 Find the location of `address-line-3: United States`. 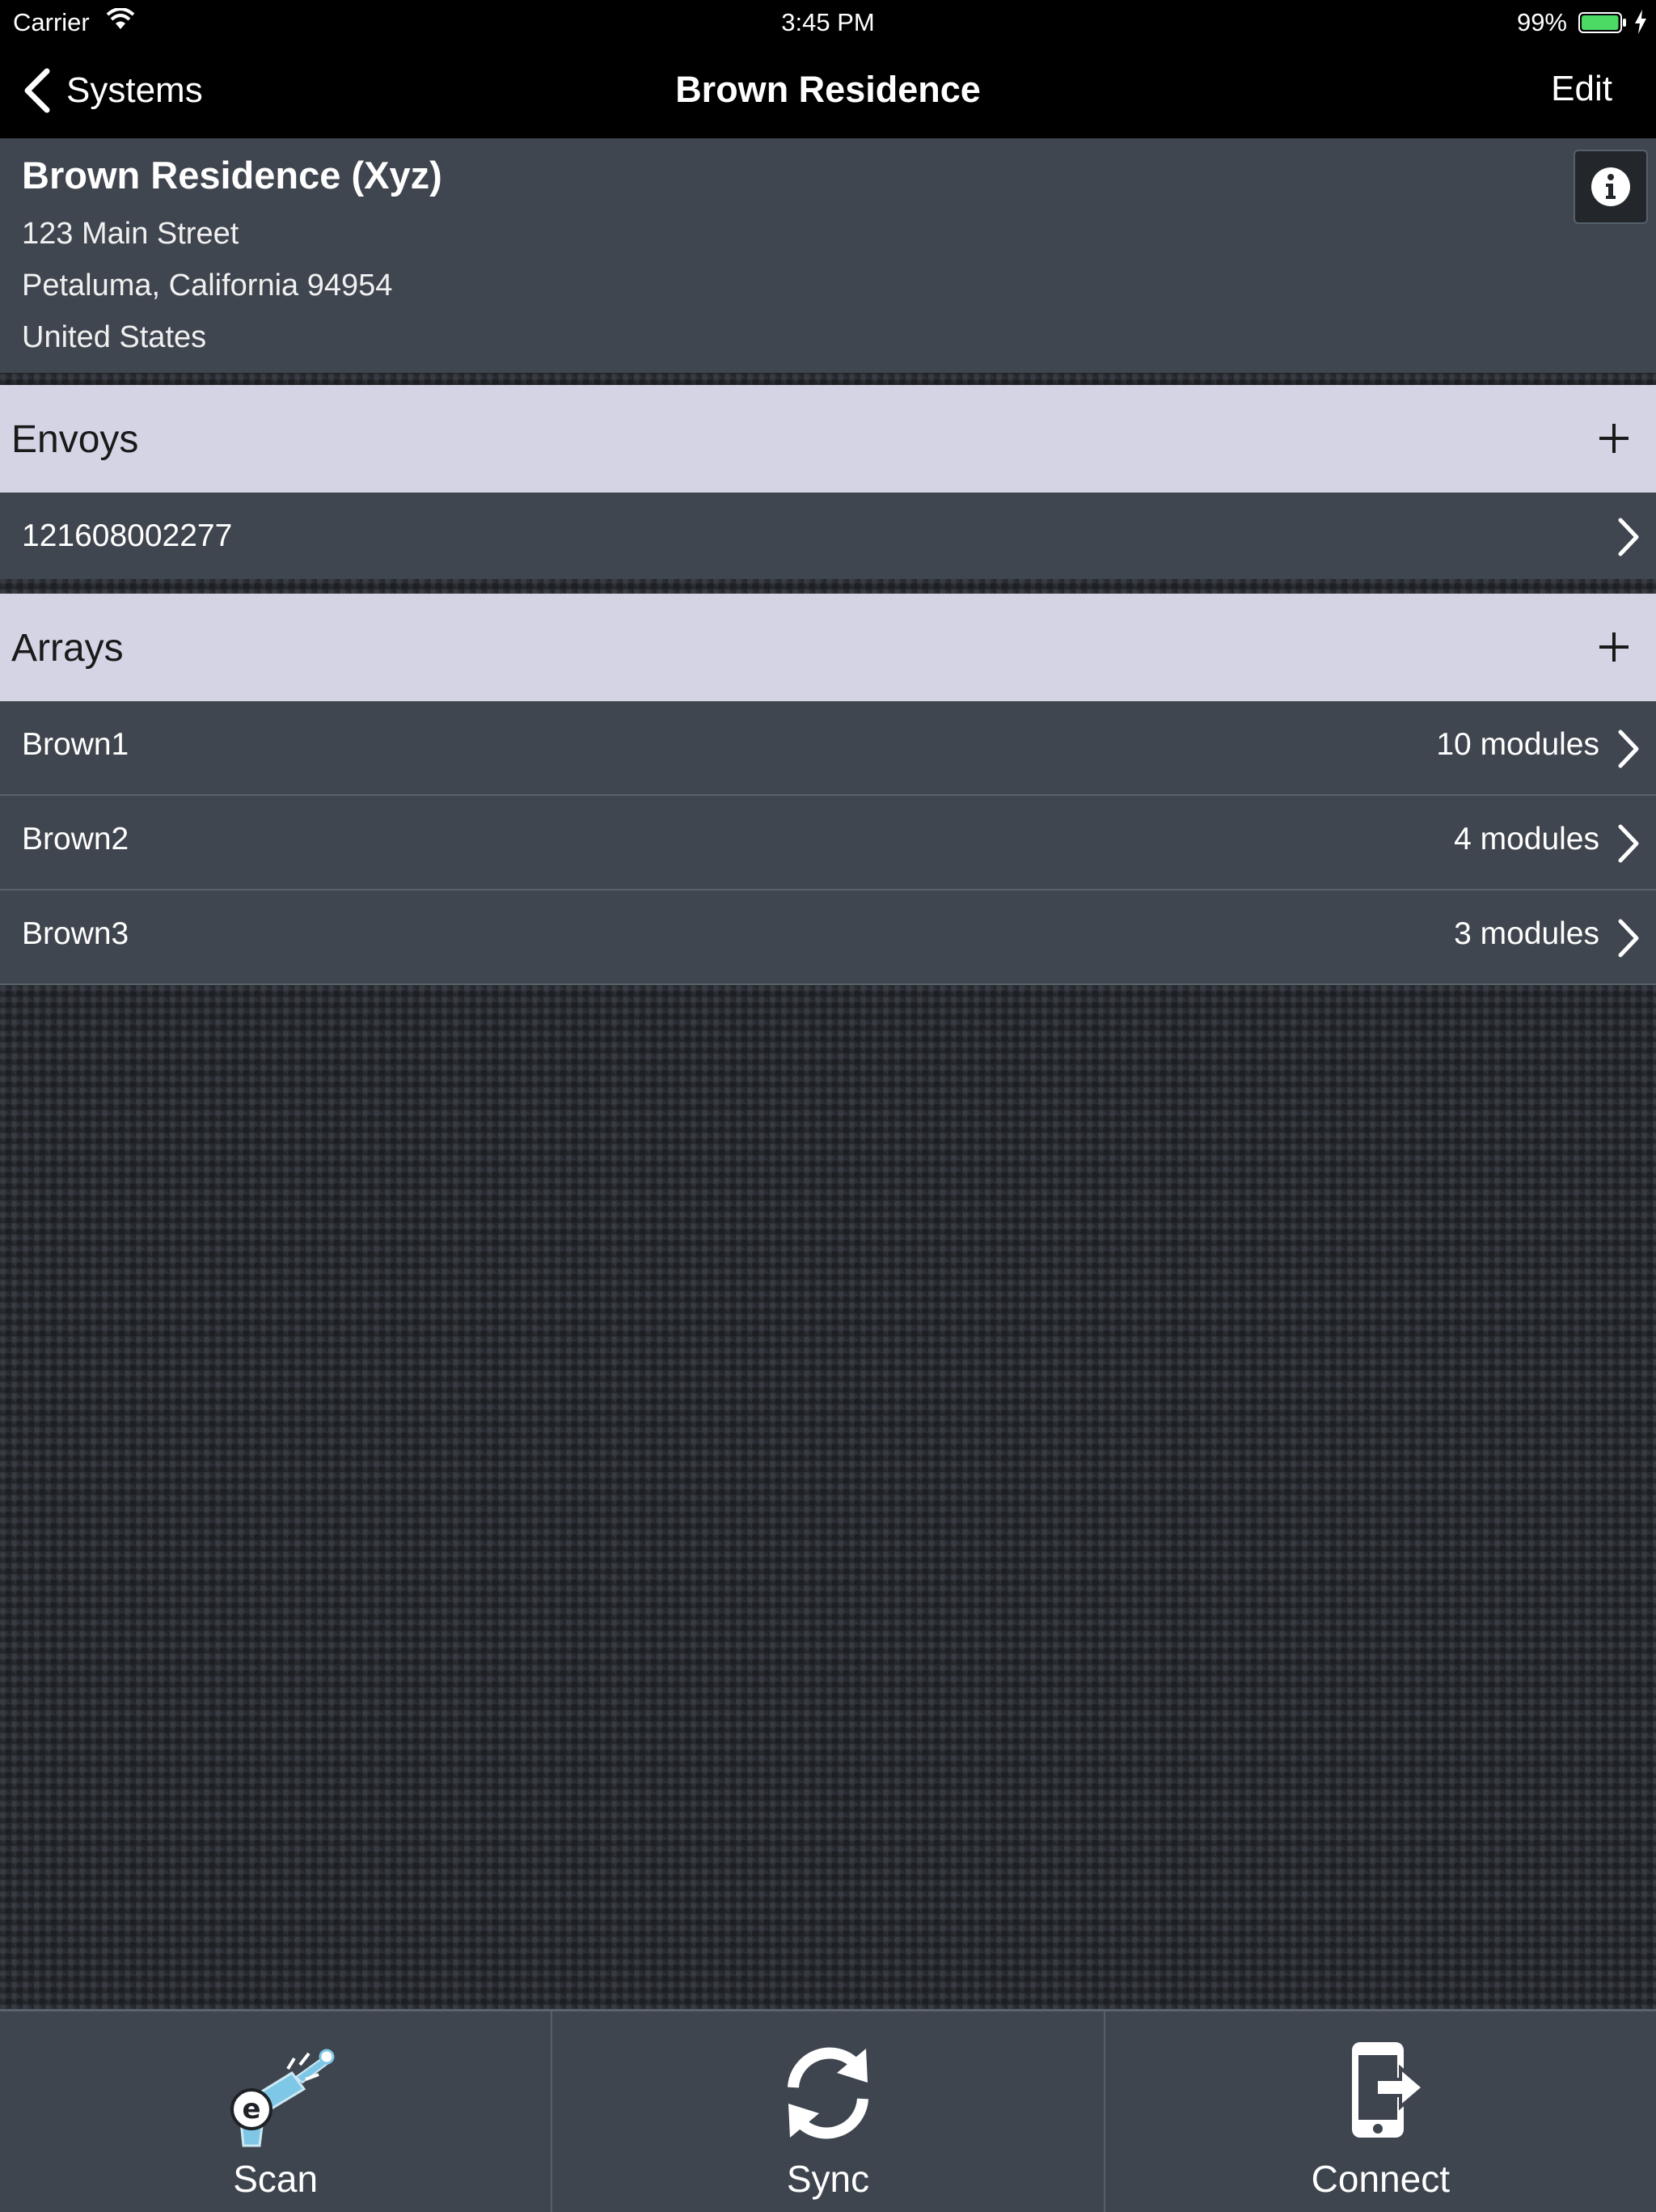

address-line-3: United States is located at coordinates (114, 337).